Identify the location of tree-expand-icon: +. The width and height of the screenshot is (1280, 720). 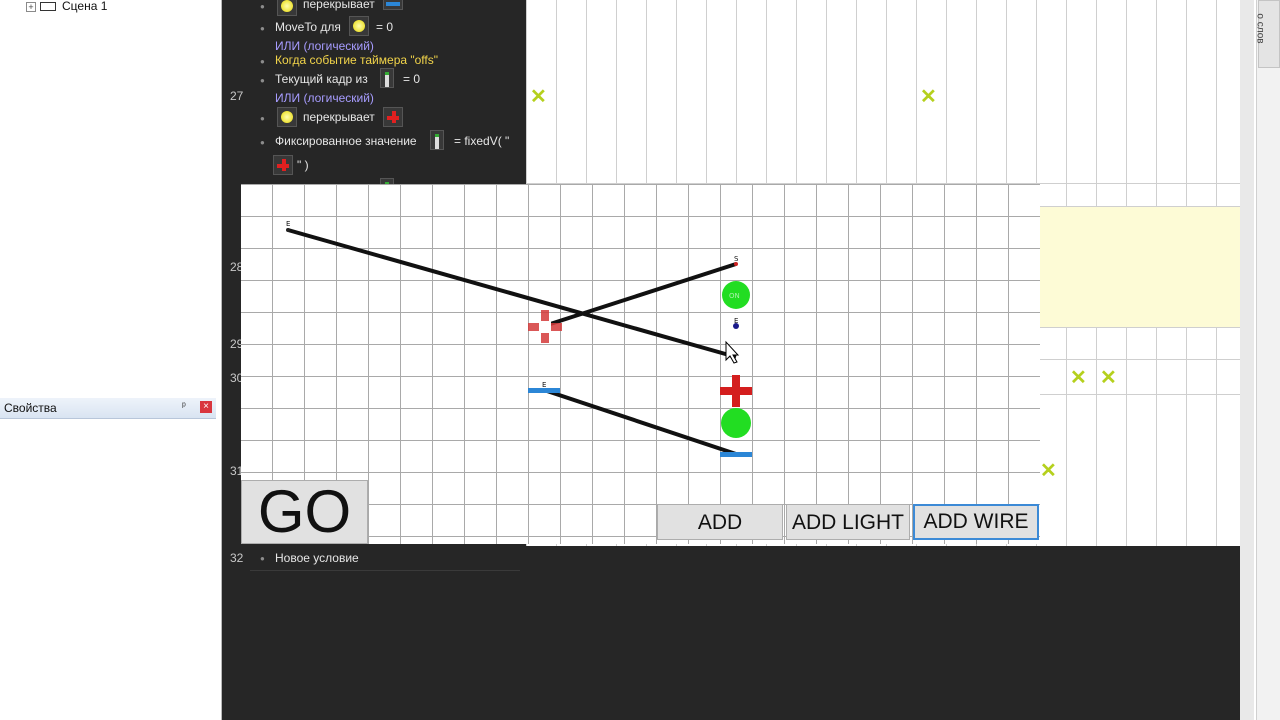
(31, 7).